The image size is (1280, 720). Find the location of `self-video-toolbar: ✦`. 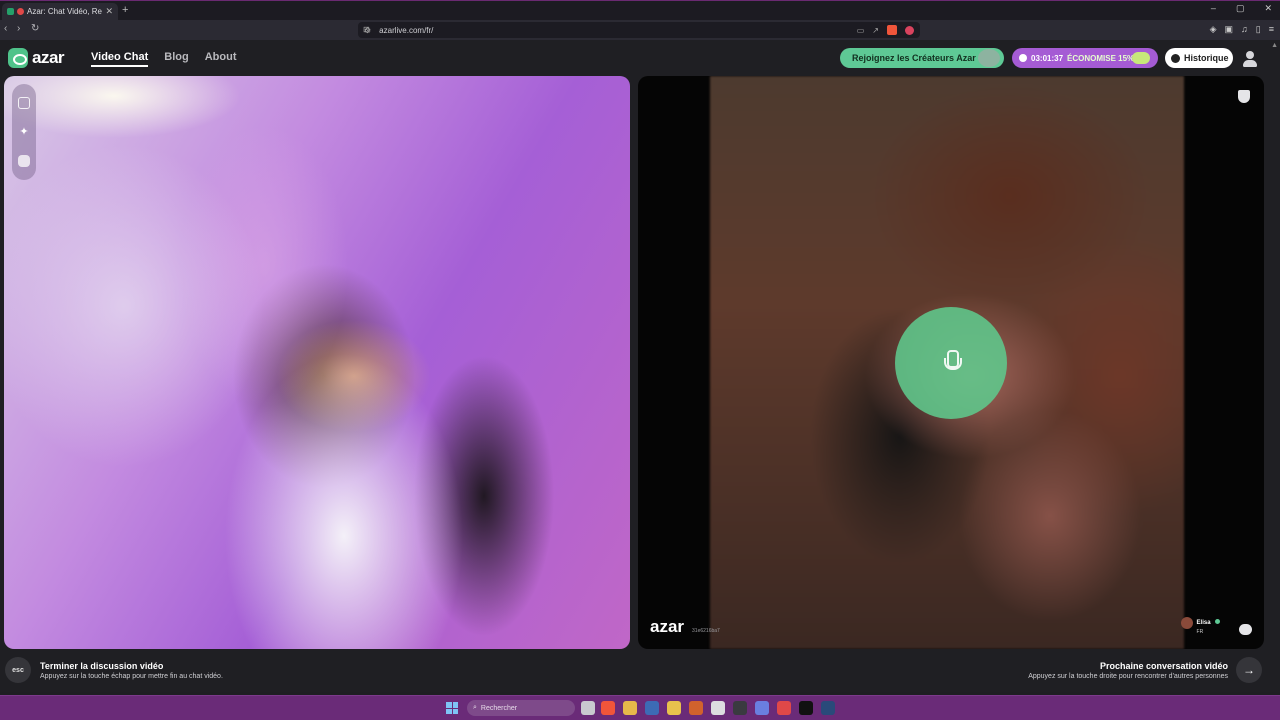

self-video-toolbar: ✦ is located at coordinates (24, 132).